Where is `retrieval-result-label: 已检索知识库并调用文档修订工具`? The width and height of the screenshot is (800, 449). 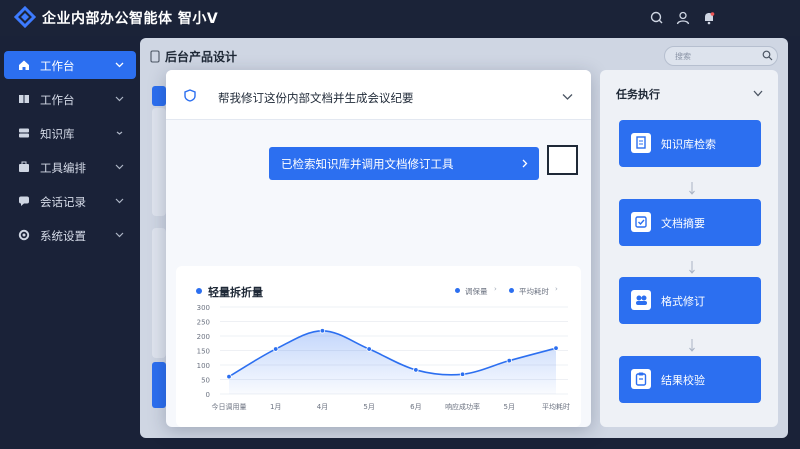 retrieval-result-label: 已检索知识库并调用文档修订工具 is located at coordinates (367, 164).